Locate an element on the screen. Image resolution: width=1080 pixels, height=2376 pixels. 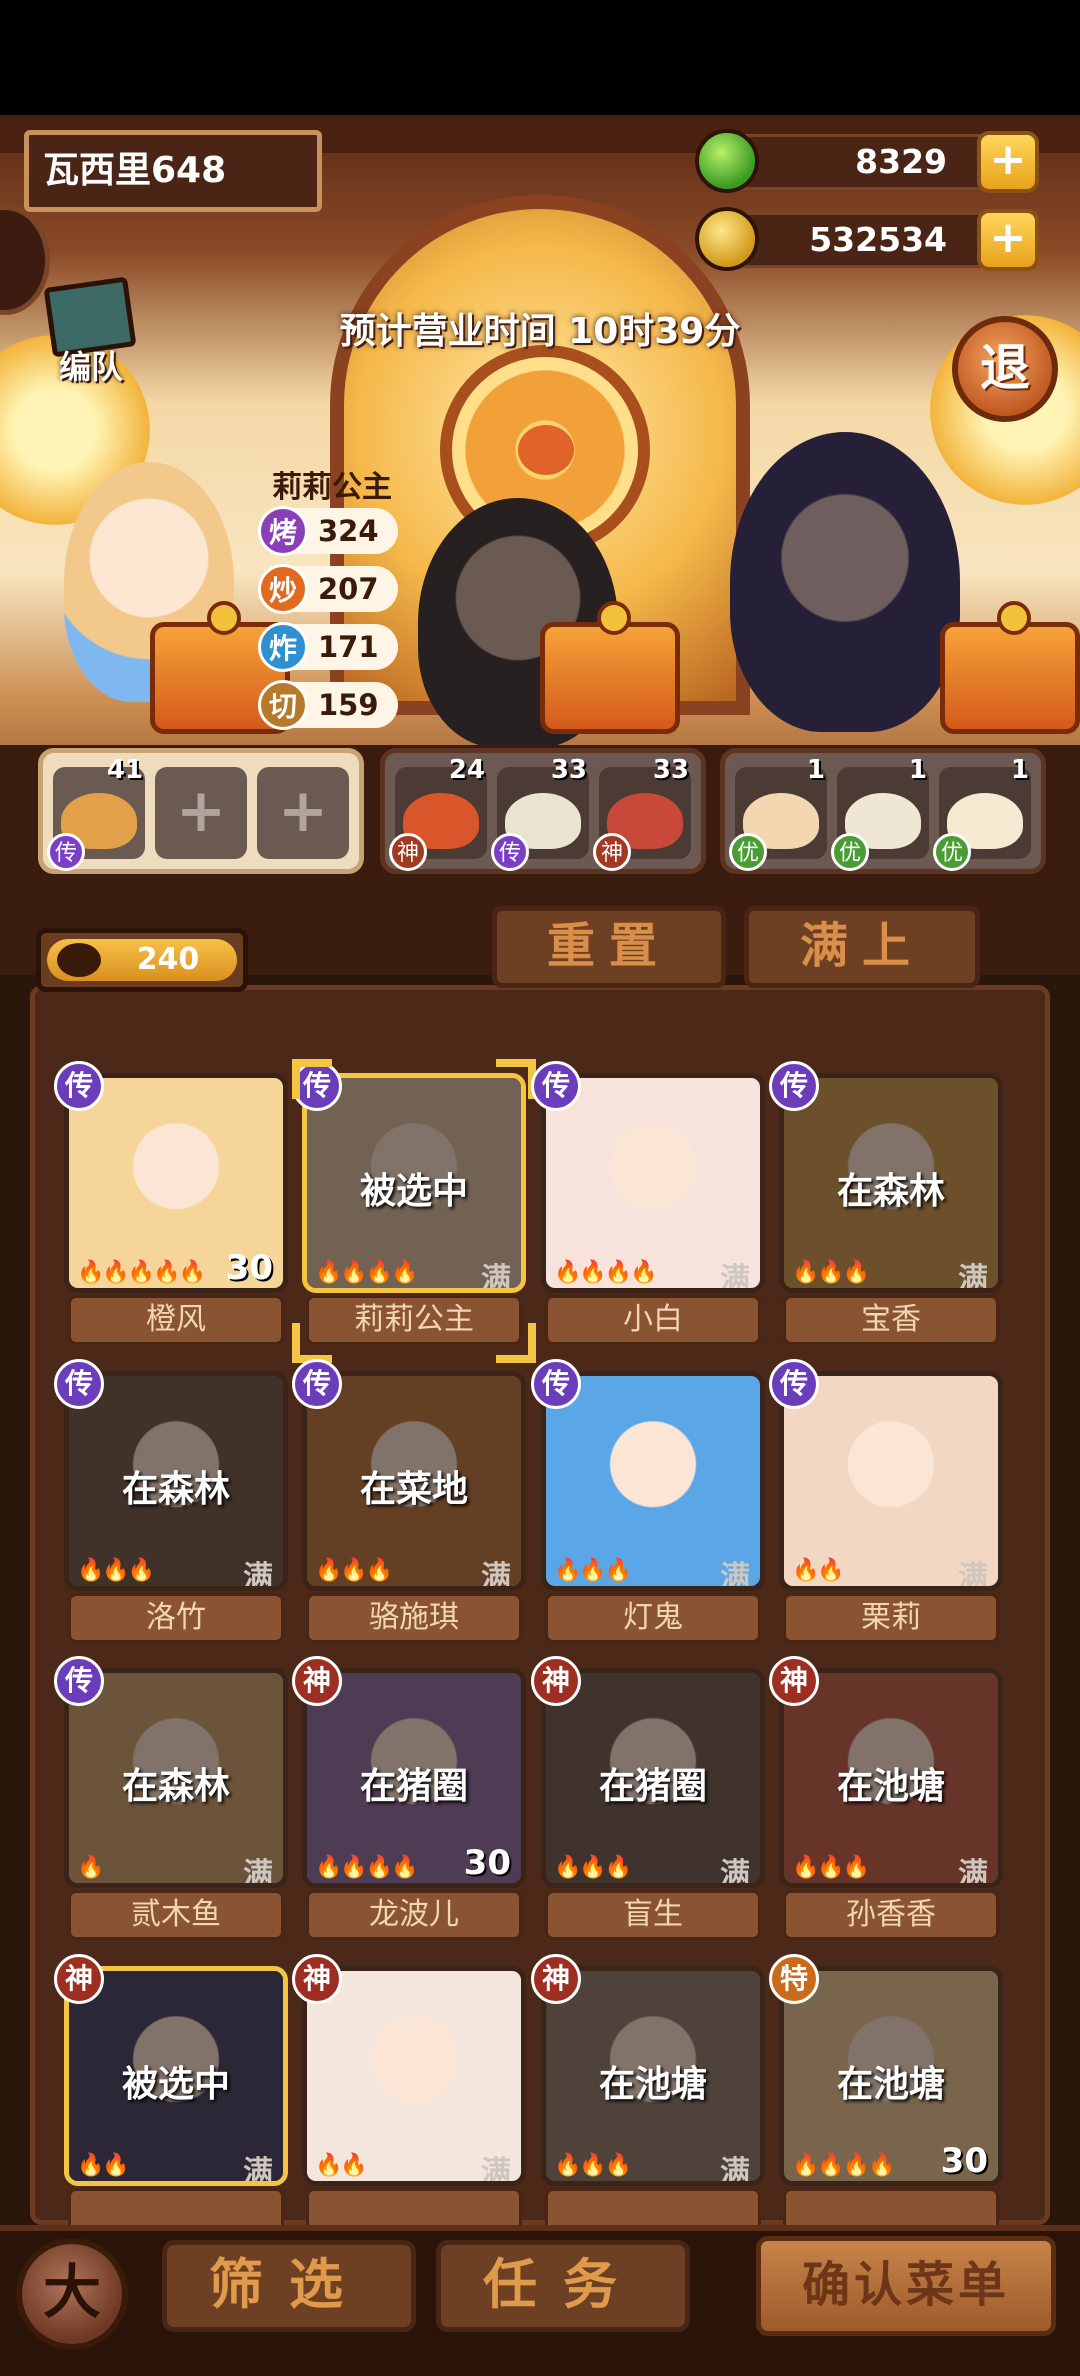
kitchen-button: 大 is located at coordinates (72, 2294).